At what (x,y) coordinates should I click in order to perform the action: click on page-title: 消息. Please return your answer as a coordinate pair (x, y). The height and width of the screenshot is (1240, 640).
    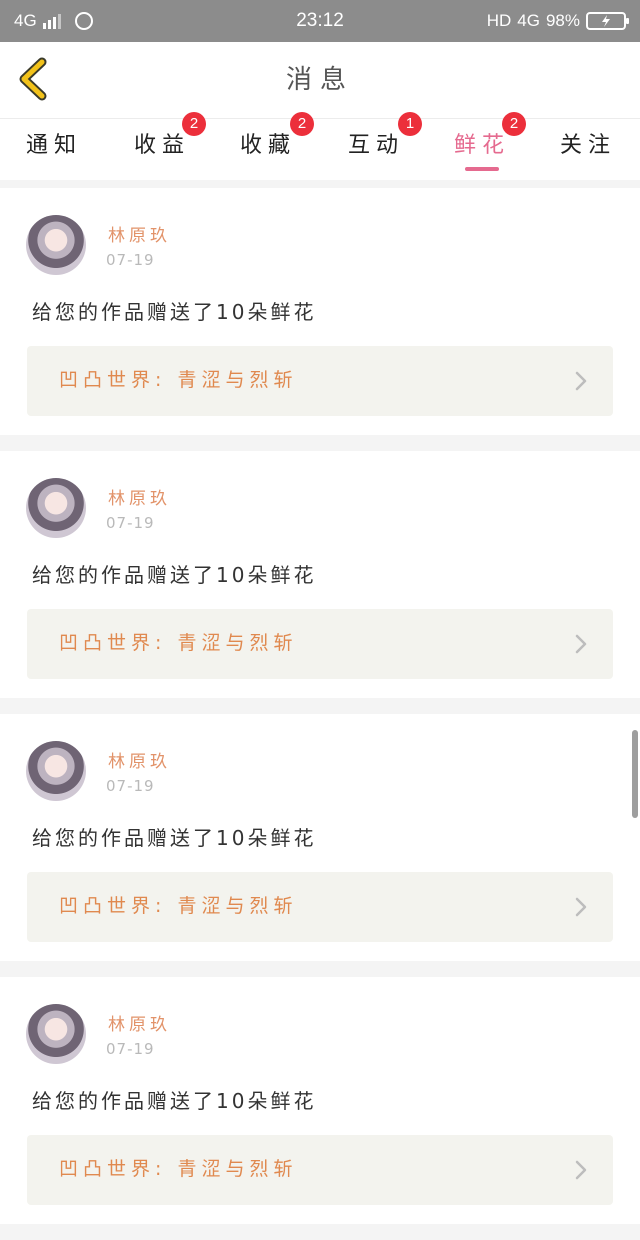
    Looking at the image, I should click on (319, 80).